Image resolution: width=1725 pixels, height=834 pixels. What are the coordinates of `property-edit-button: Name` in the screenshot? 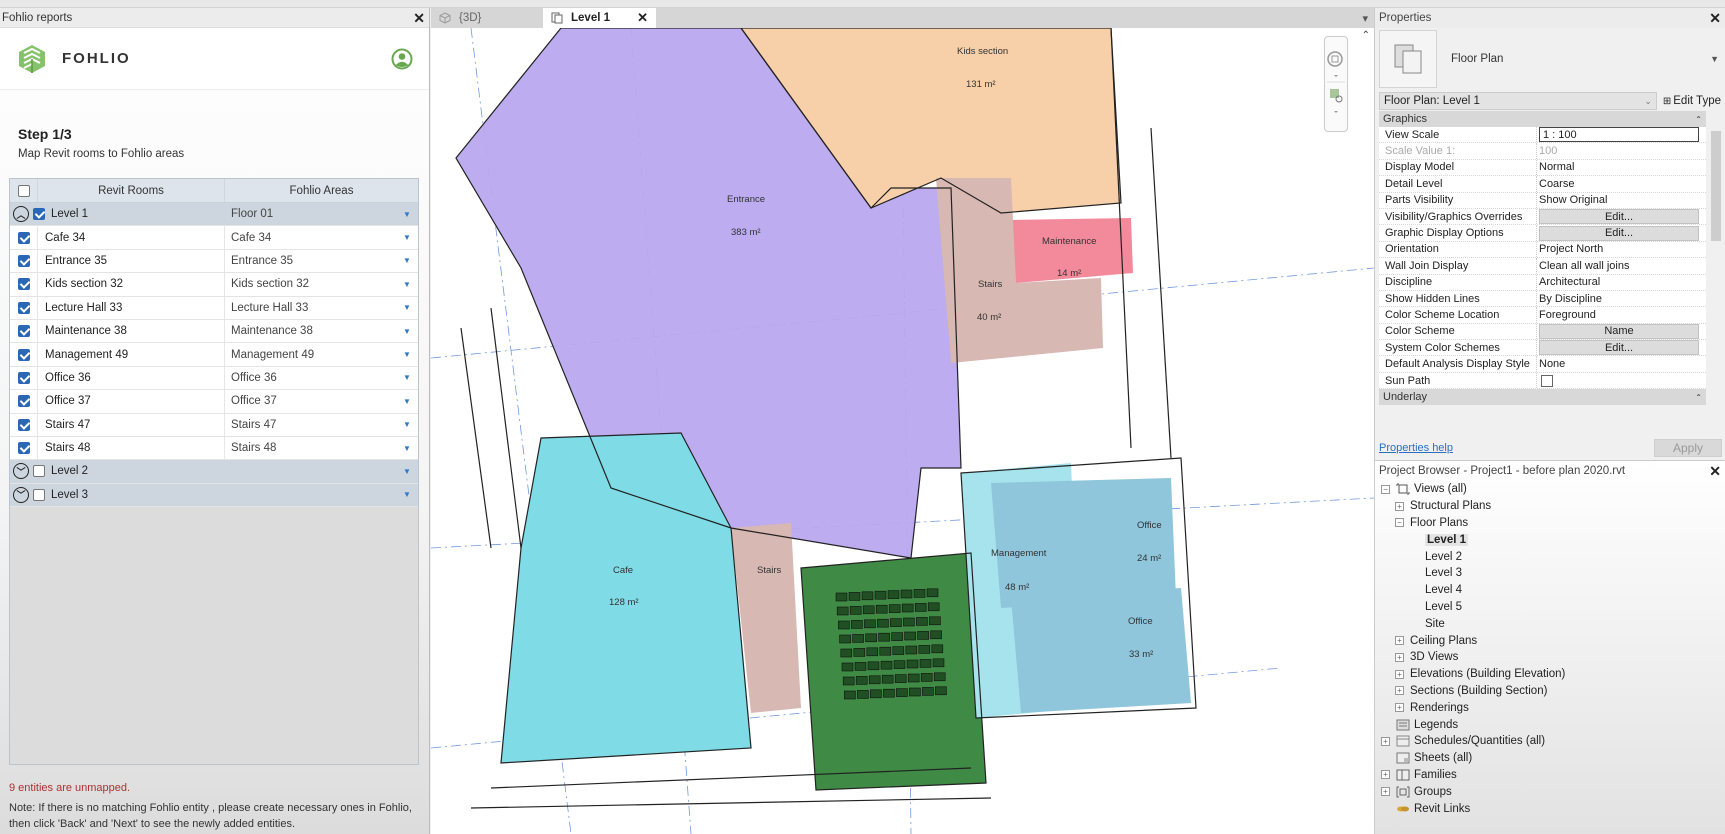 It's located at (1619, 331).